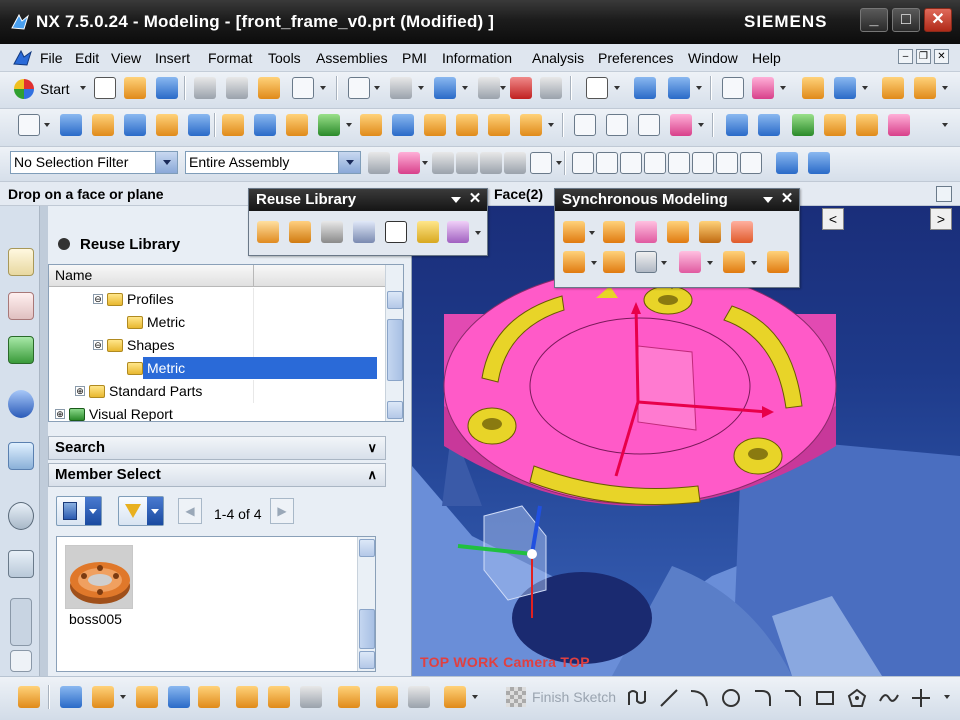  Describe the element at coordinates (701, 125) in the screenshot. I see `curve-dropdown-icon` at that location.